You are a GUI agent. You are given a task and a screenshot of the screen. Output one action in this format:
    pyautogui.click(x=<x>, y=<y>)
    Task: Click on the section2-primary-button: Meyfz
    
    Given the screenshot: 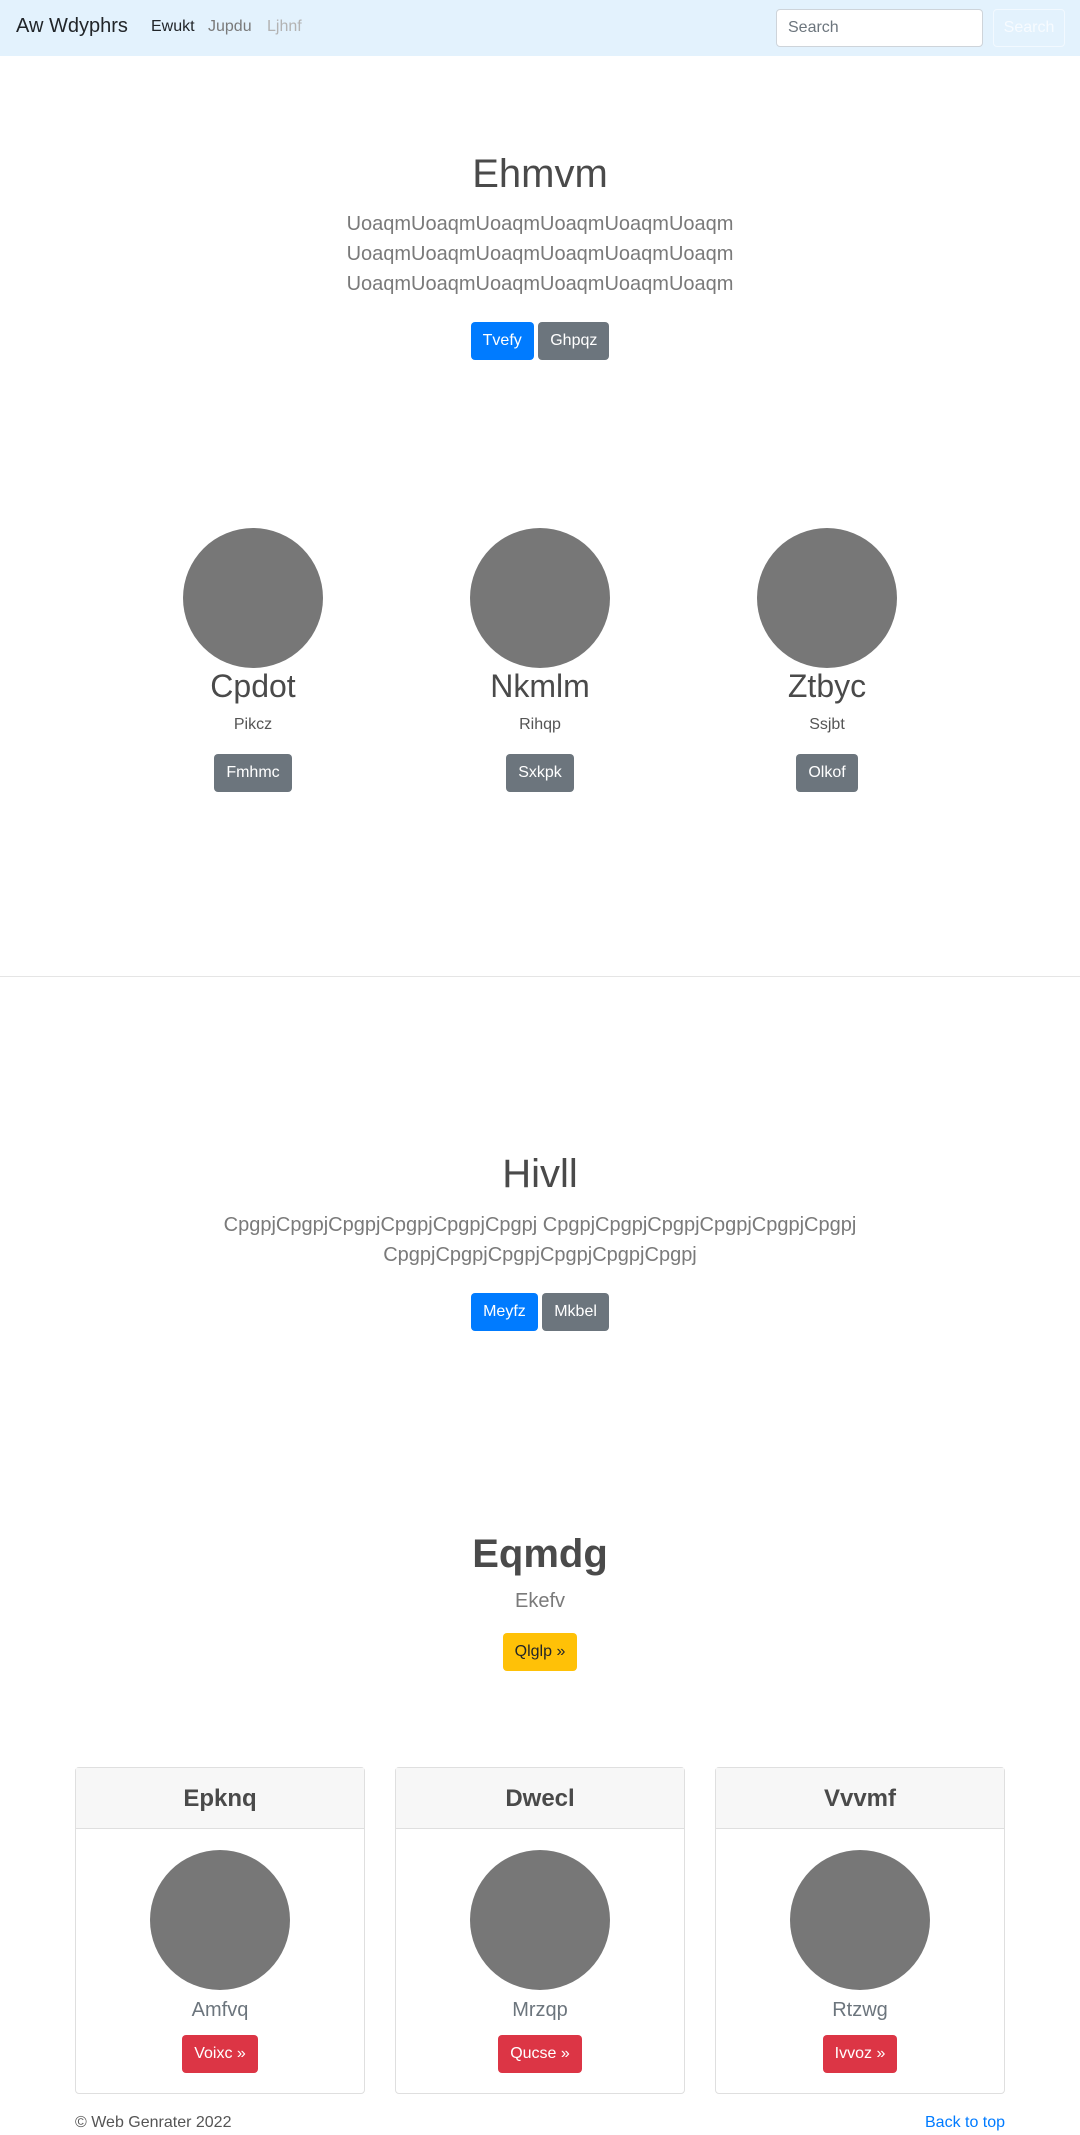 What is the action you would take?
    pyautogui.click(x=504, y=1312)
    